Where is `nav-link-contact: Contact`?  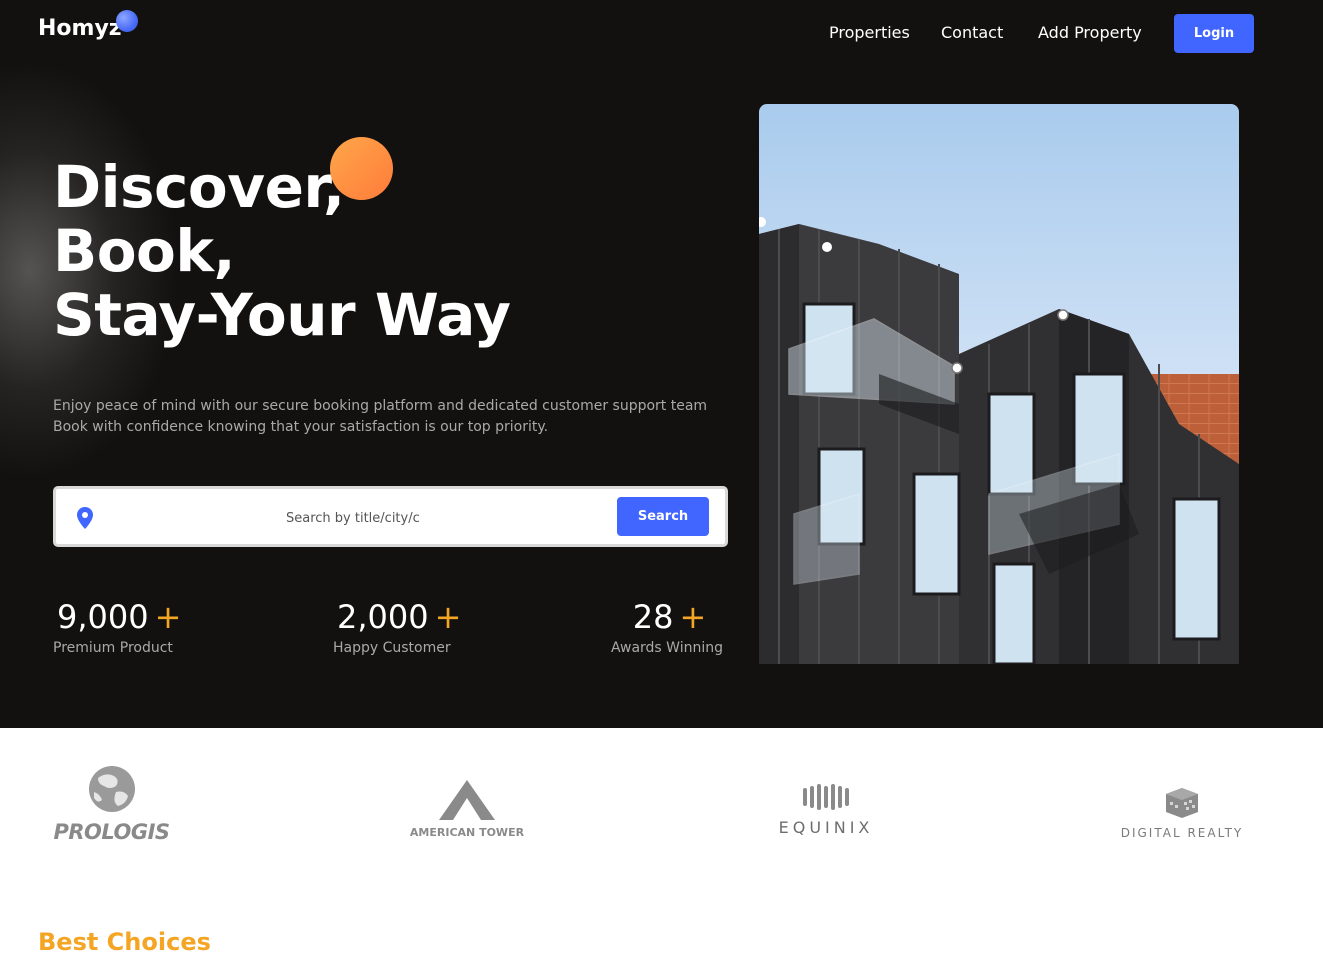
nav-link-contact: Contact is located at coordinates (972, 32).